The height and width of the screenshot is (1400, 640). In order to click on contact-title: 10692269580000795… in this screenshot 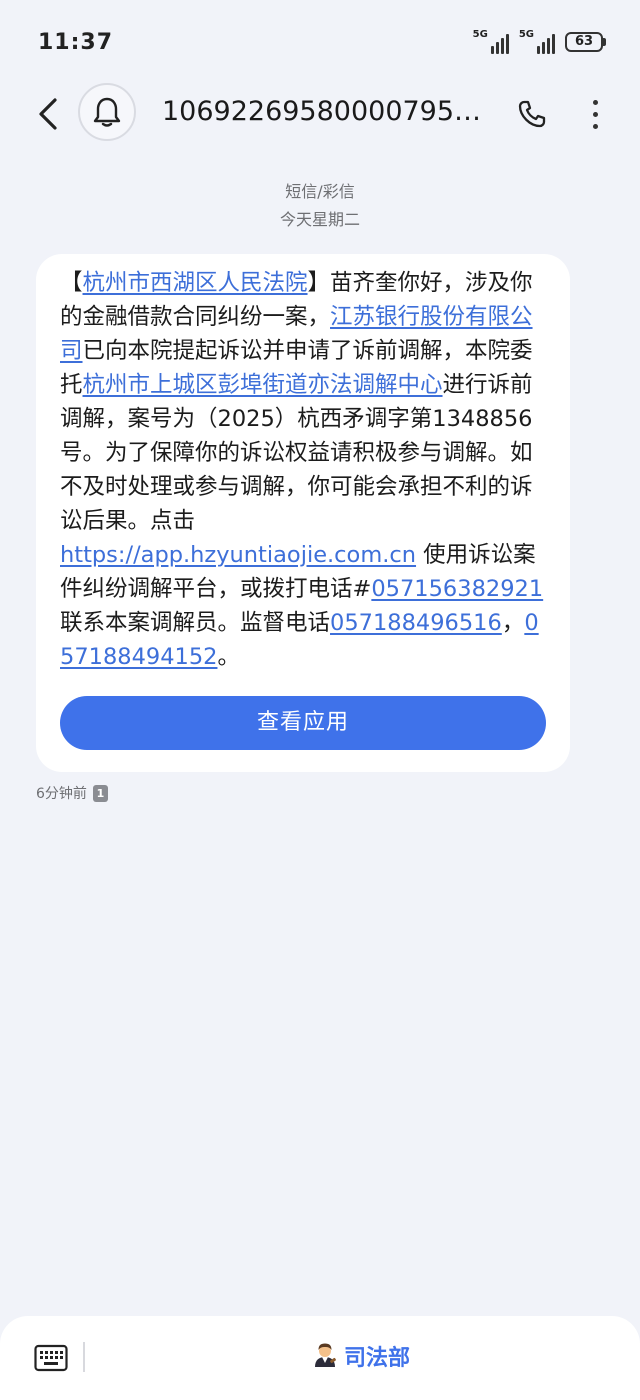, I will do `click(322, 111)`.